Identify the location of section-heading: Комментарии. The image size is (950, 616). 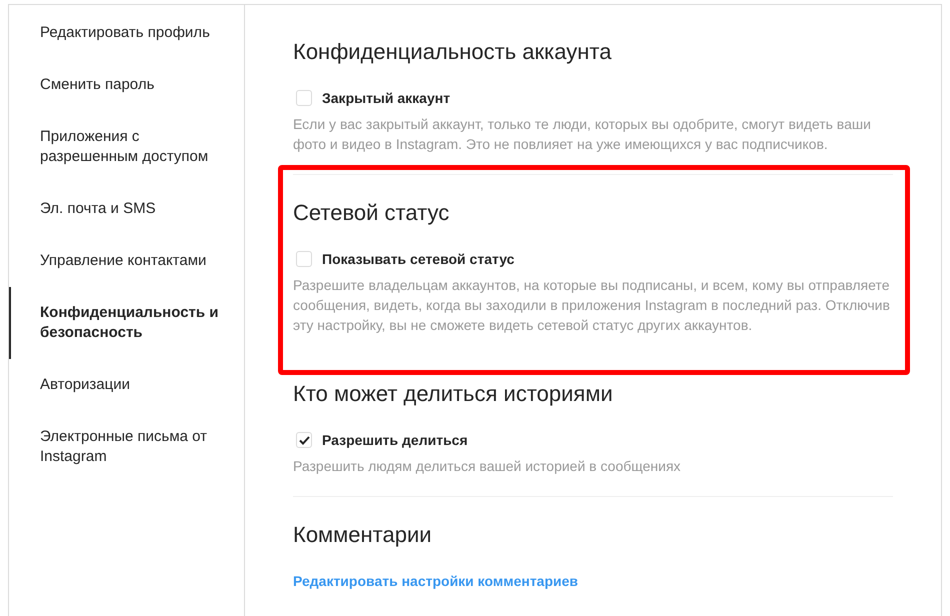
(363, 535).